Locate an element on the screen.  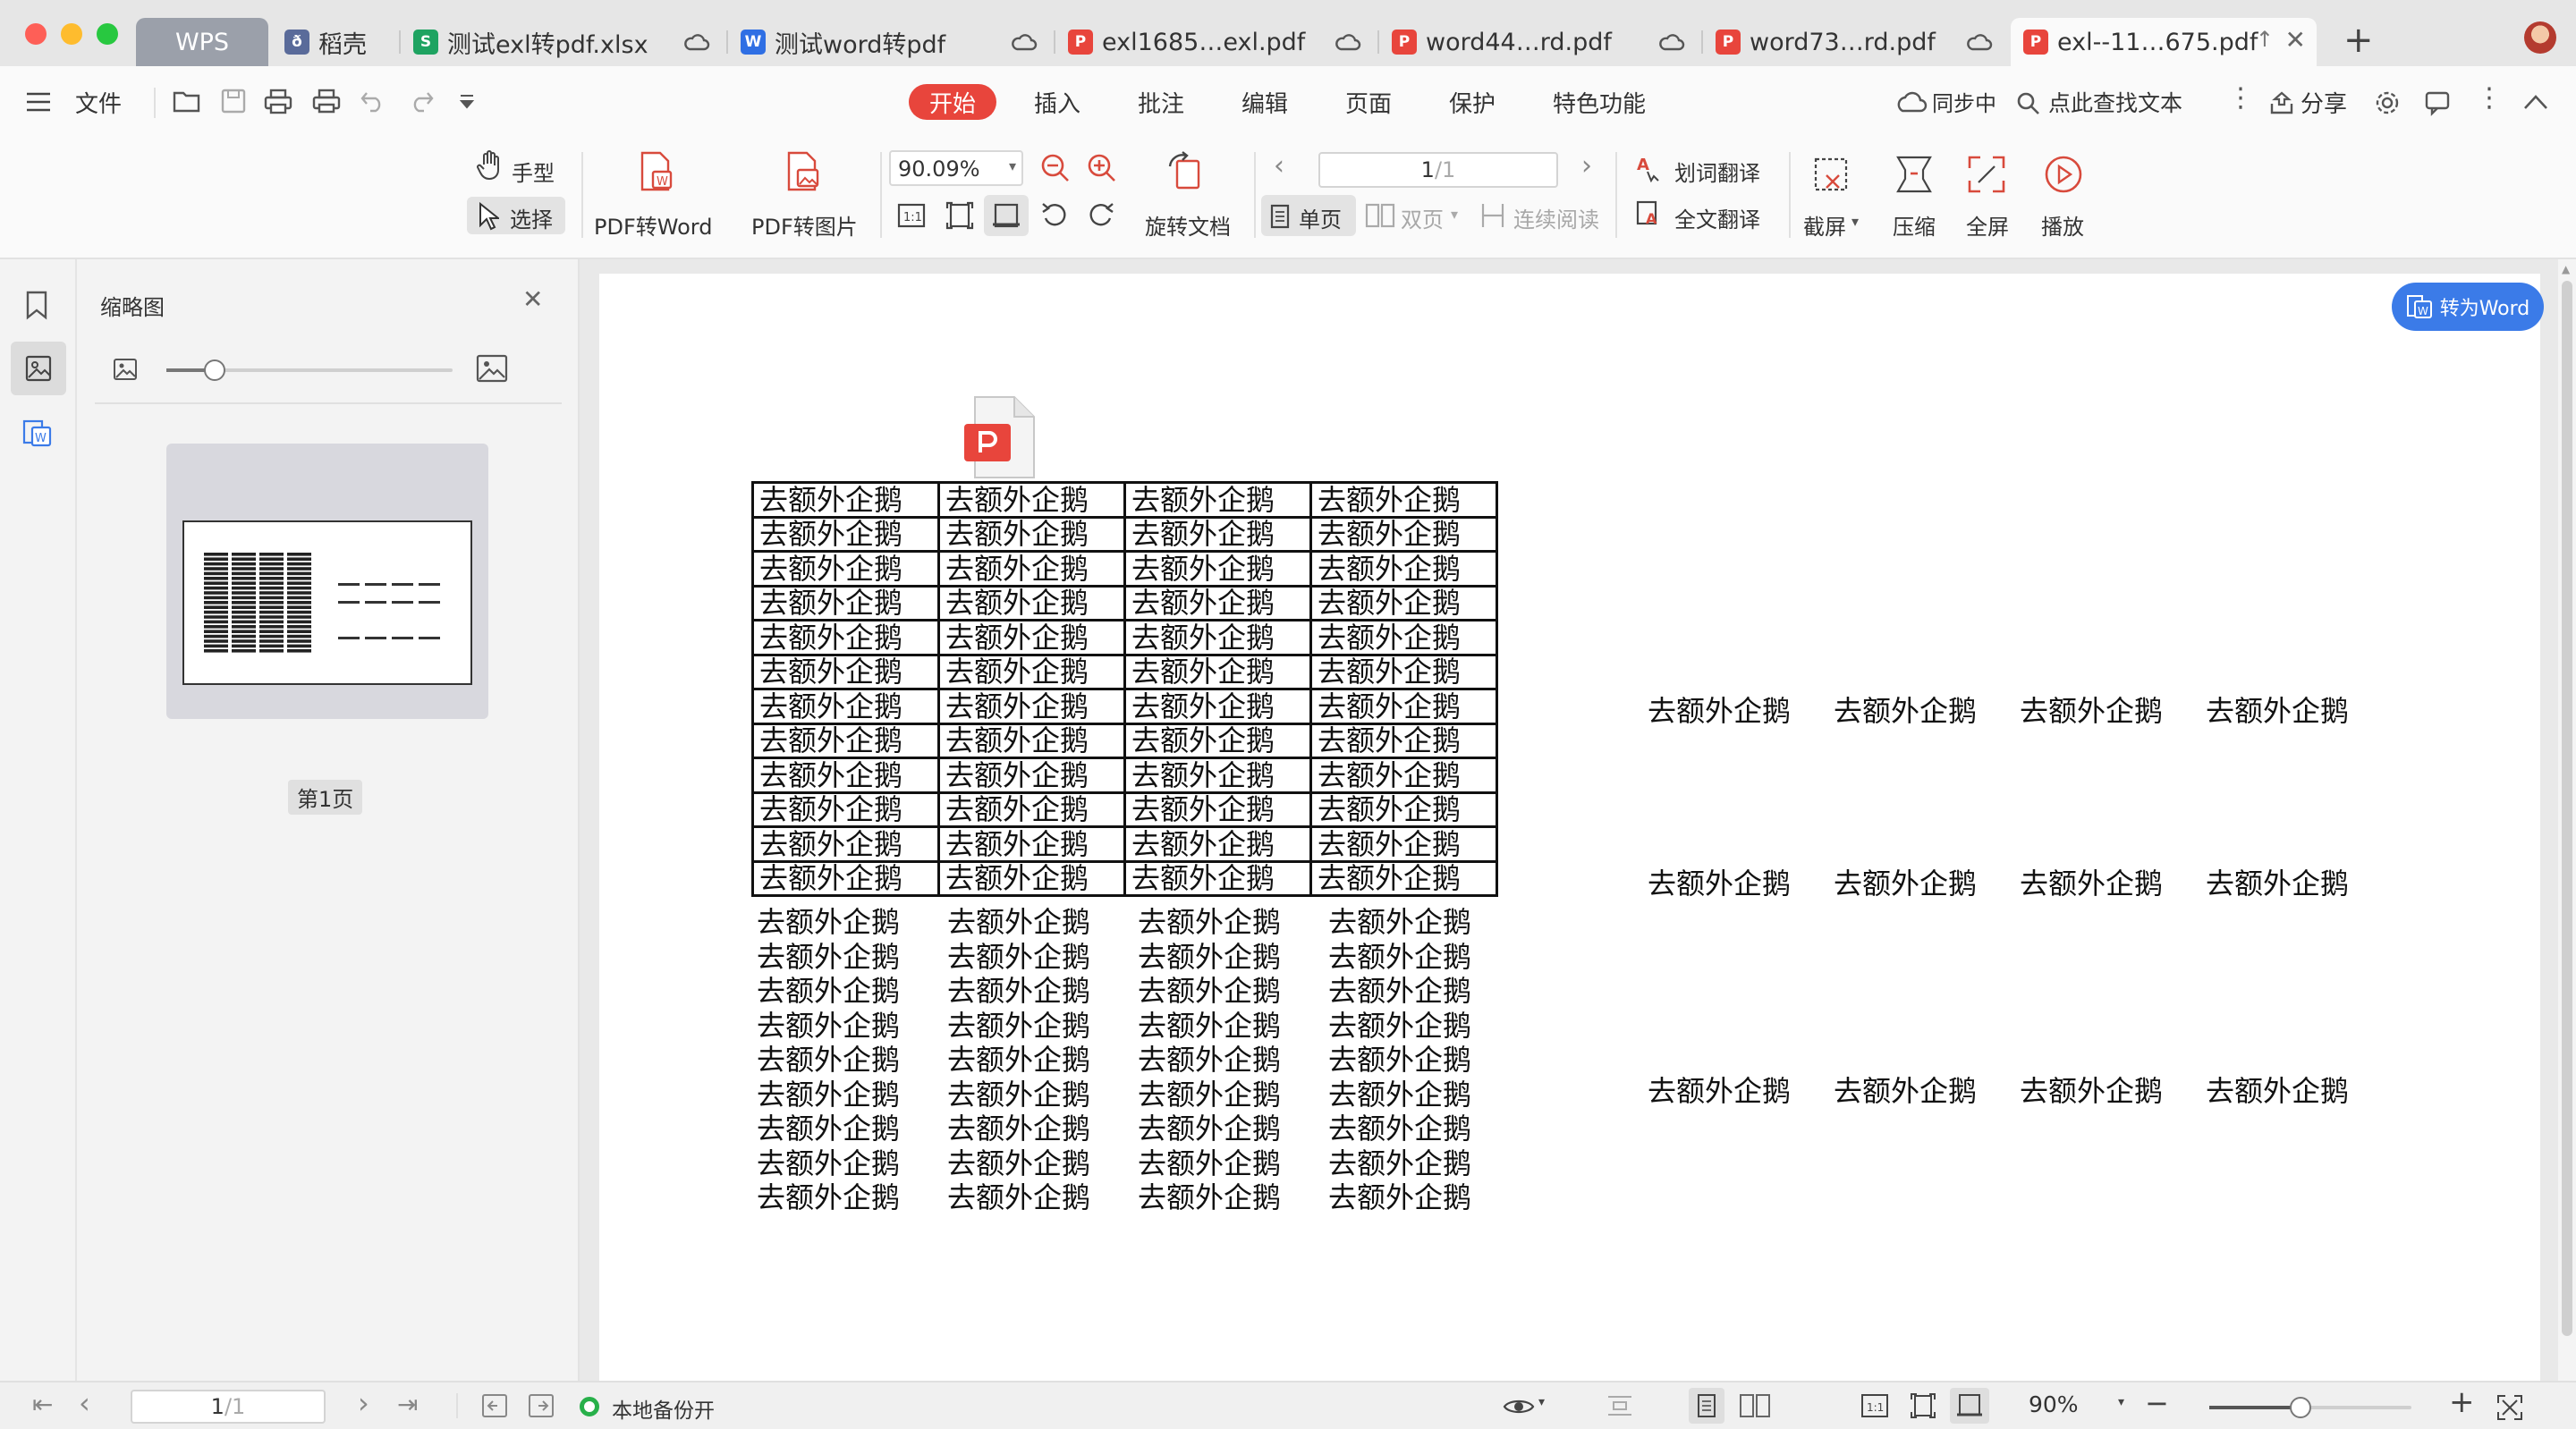
single-page-mode-button is located at coordinates (1706, 1406).